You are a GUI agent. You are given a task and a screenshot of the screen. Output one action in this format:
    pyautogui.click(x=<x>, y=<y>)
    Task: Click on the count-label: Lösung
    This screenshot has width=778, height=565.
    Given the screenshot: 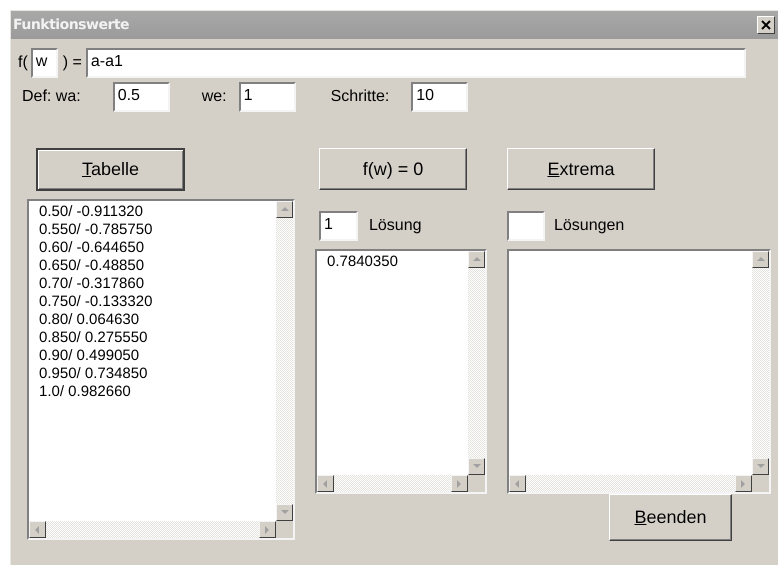 What is the action you would take?
    pyautogui.click(x=395, y=226)
    